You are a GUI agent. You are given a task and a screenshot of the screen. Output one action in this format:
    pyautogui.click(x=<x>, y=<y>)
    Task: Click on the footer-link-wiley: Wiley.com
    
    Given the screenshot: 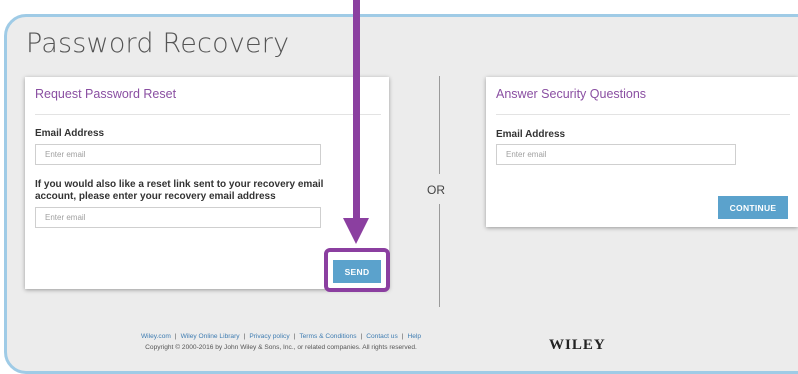 What is the action you would take?
    pyautogui.click(x=156, y=336)
    